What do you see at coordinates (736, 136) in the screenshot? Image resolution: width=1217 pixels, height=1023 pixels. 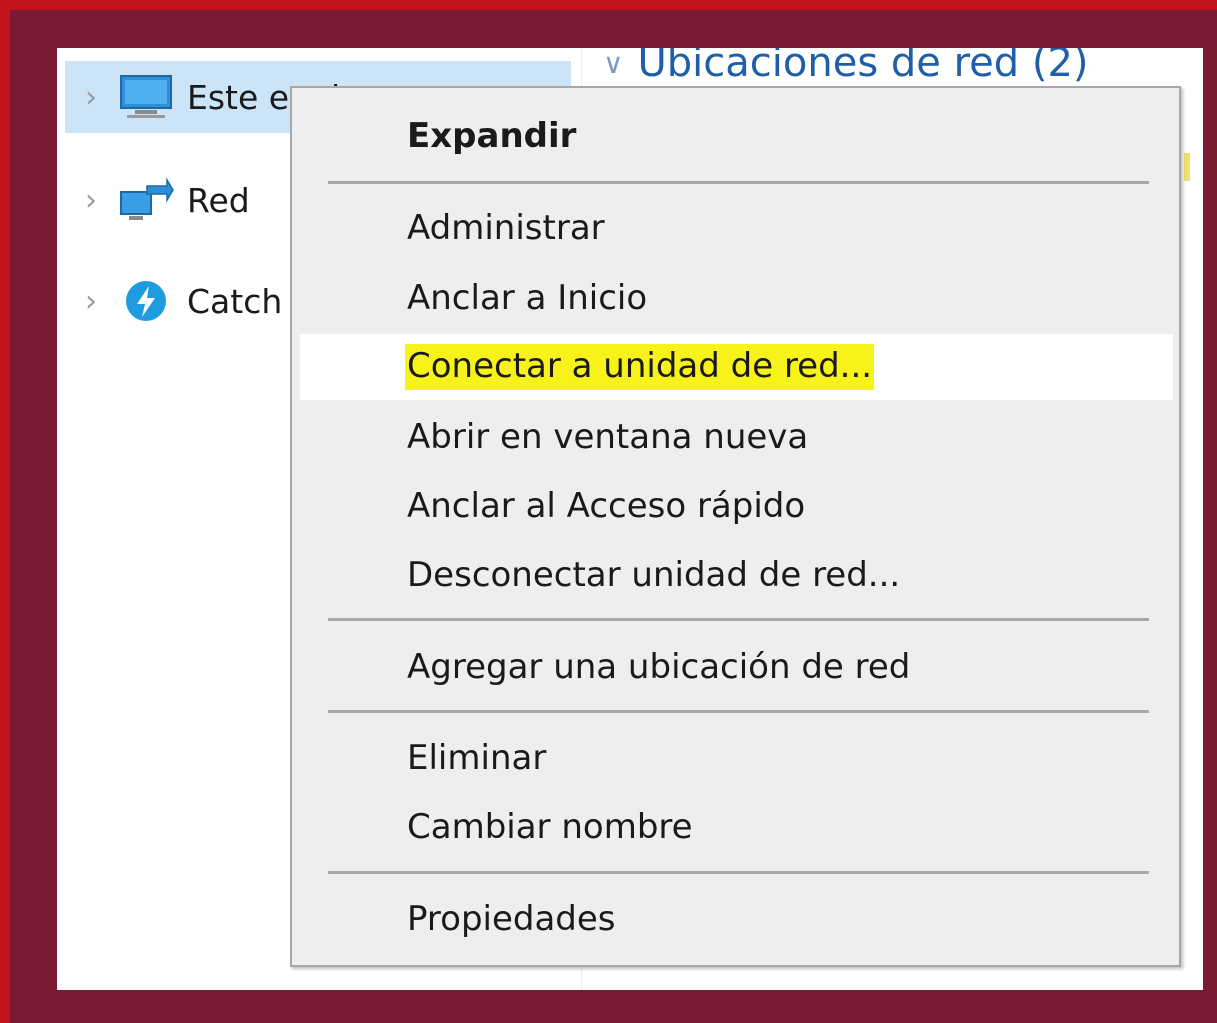 I see `menu-item-expandir: Expandir` at bounding box center [736, 136].